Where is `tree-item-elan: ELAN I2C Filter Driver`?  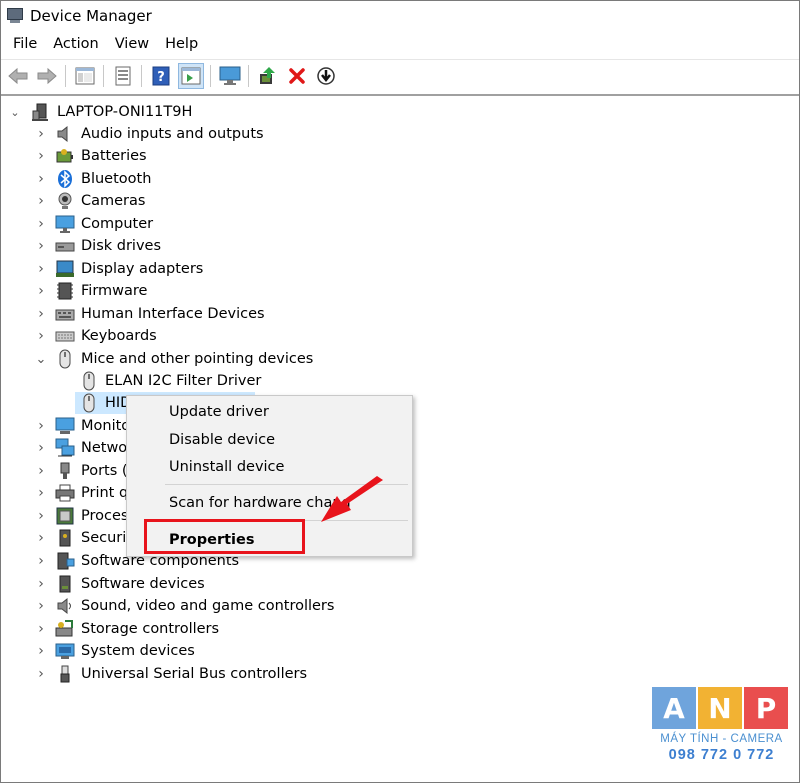 tree-item-elan: ELAN I2C Filter Driver is located at coordinates (170, 381).